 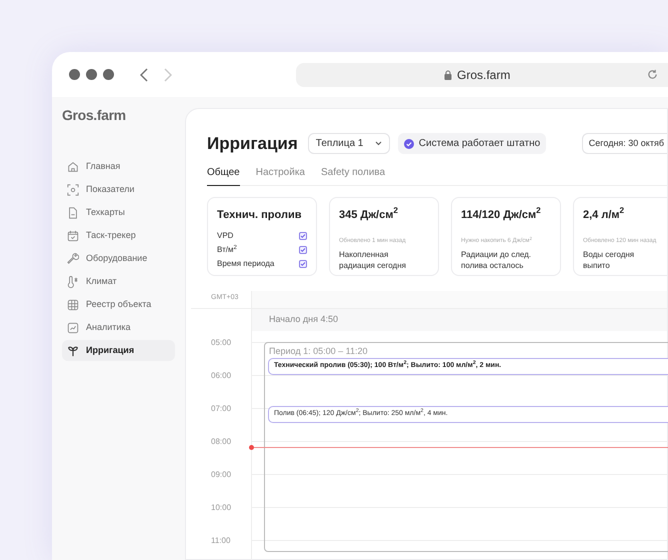 I want to click on sidebar-item: Таск-трекер, so click(x=118, y=235).